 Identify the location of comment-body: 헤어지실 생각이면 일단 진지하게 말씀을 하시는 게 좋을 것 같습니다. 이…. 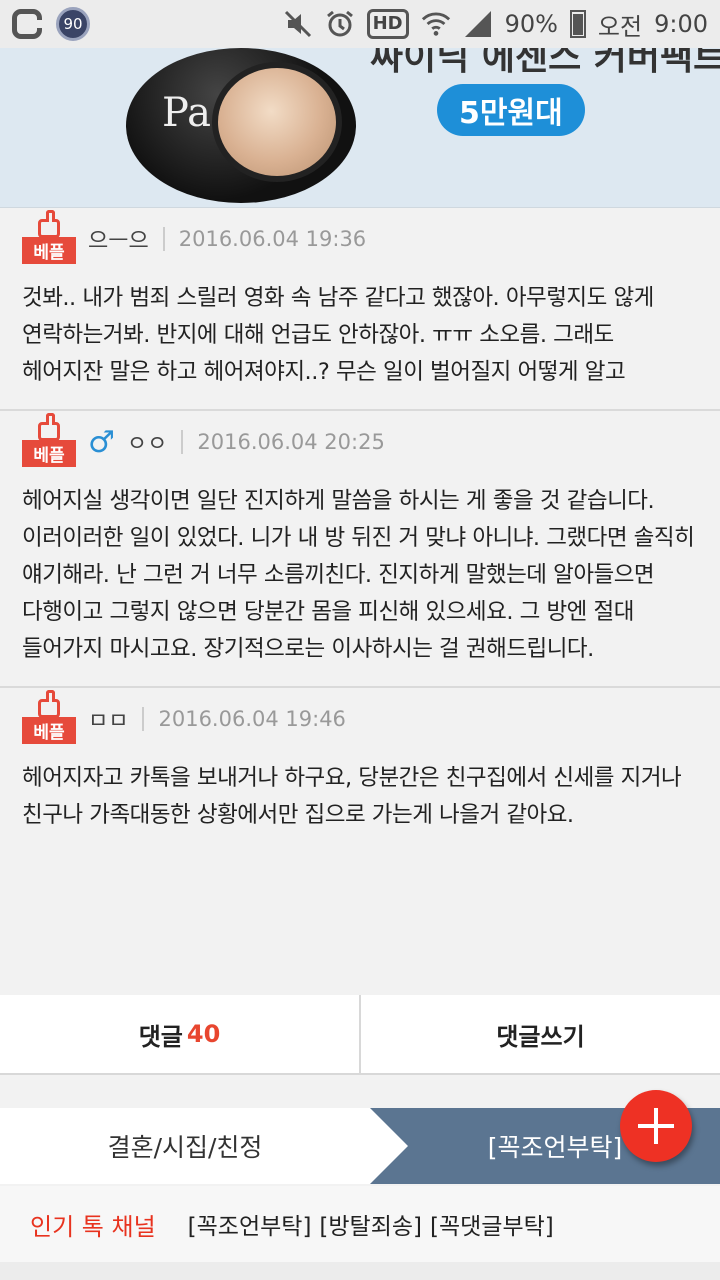
(358, 575).